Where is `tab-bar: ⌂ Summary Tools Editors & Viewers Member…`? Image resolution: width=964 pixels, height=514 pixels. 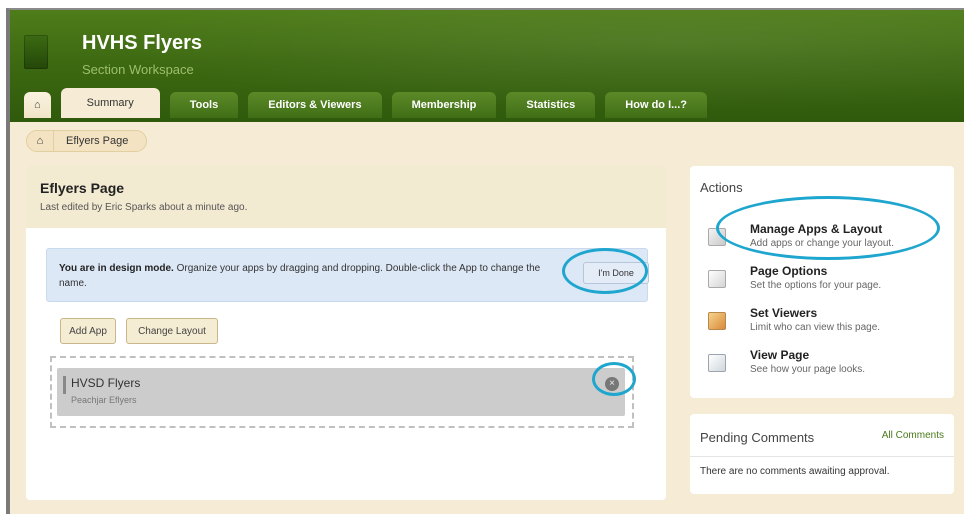 tab-bar: ⌂ Summary Tools Editors & Viewers Member… is located at coordinates (366, 103).